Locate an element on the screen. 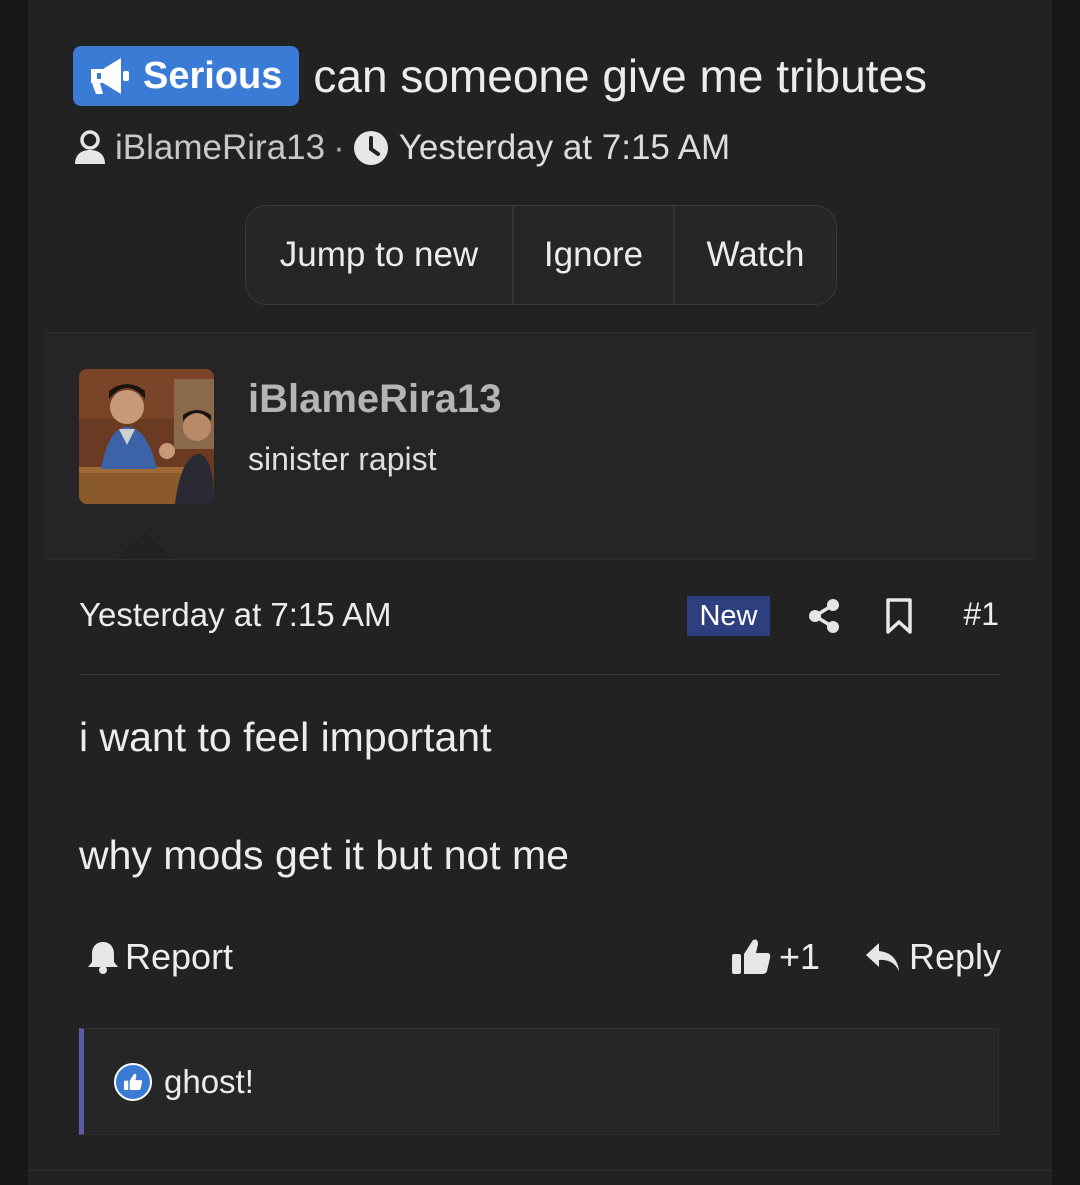  thread-title: can someone give me tributes is located at coordinates (620, 76).